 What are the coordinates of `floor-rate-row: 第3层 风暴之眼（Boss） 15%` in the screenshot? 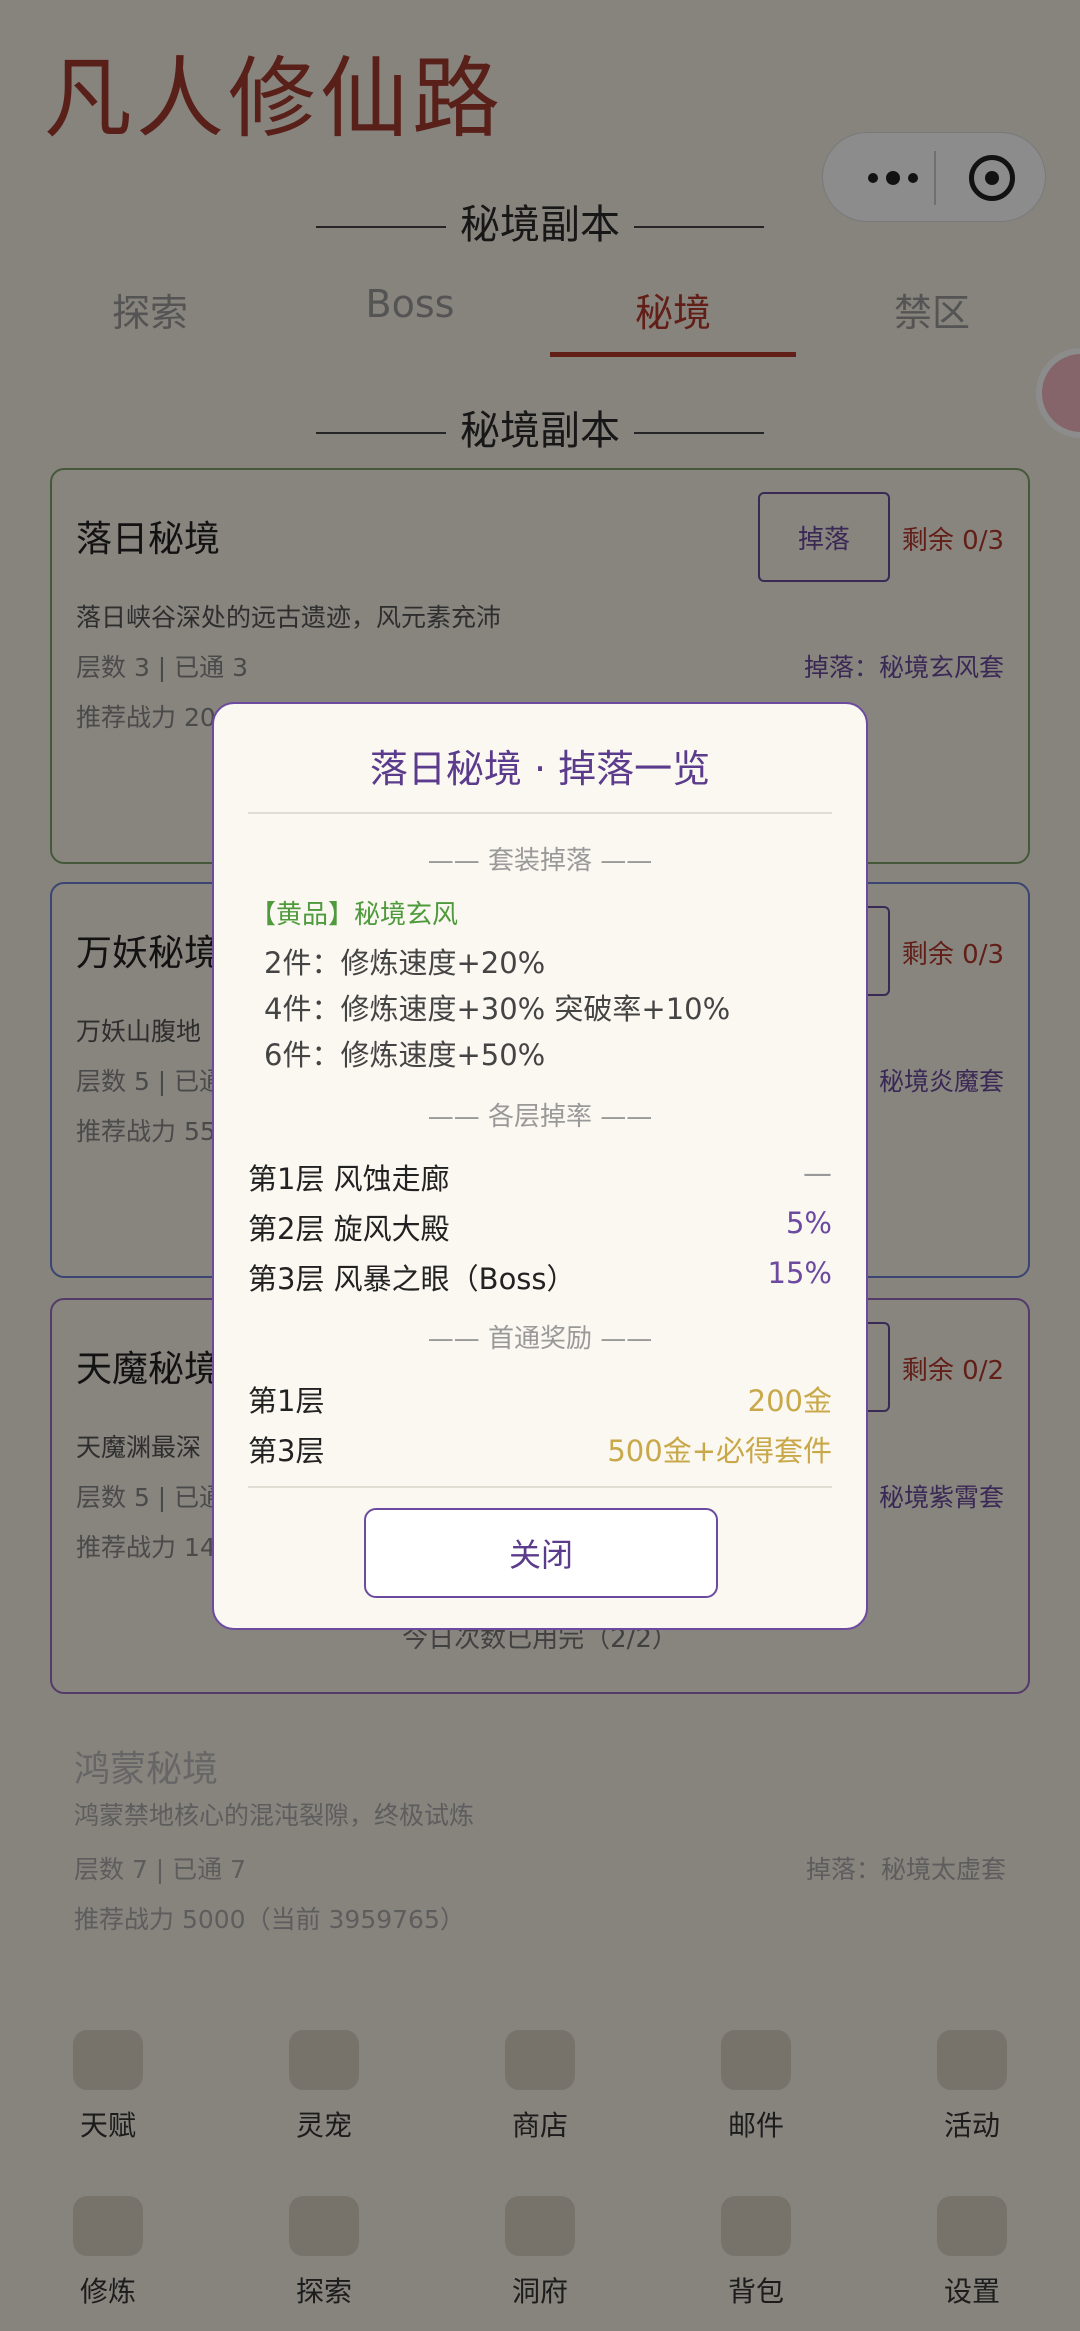 It's located at (540, 1277).